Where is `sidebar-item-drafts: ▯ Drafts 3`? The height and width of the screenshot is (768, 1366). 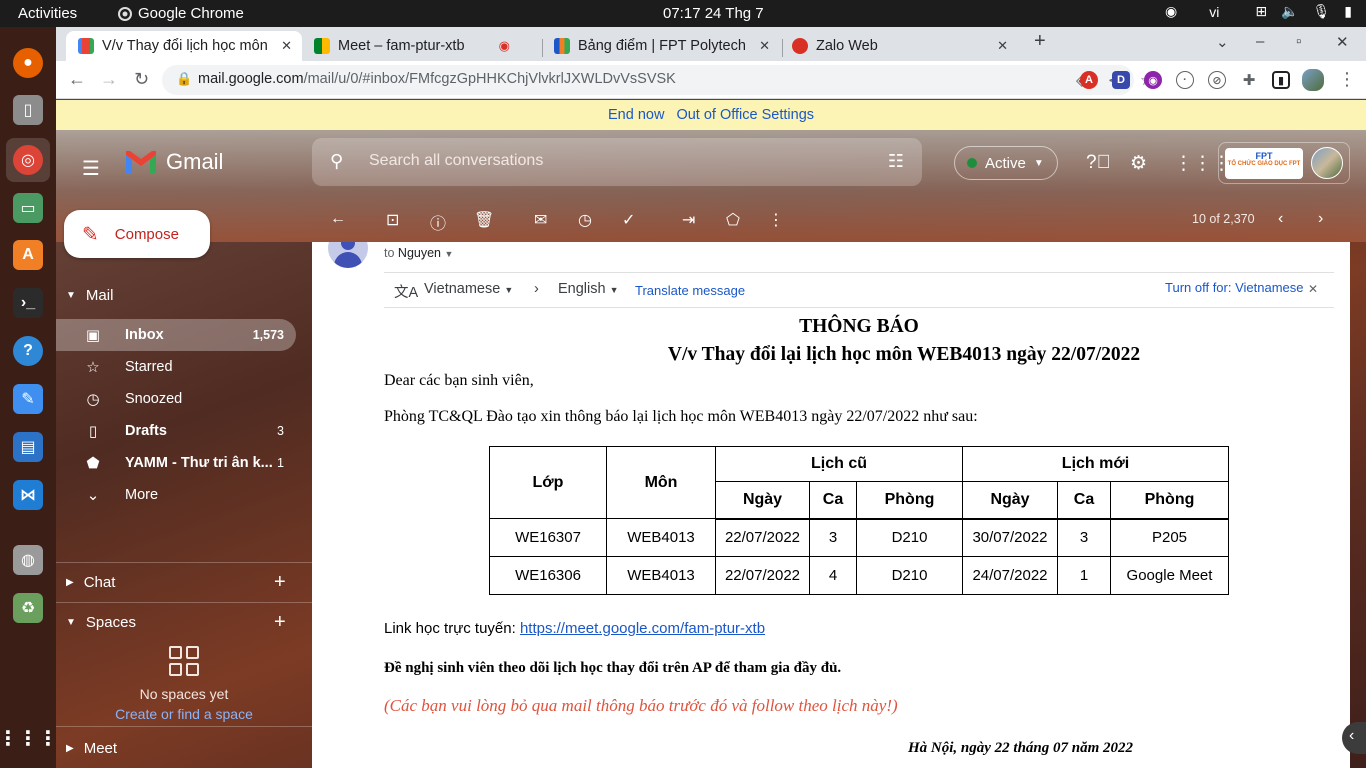
sidebar-item-drafts: ▯ Drafts 3 is located at coordinates (176, 431).